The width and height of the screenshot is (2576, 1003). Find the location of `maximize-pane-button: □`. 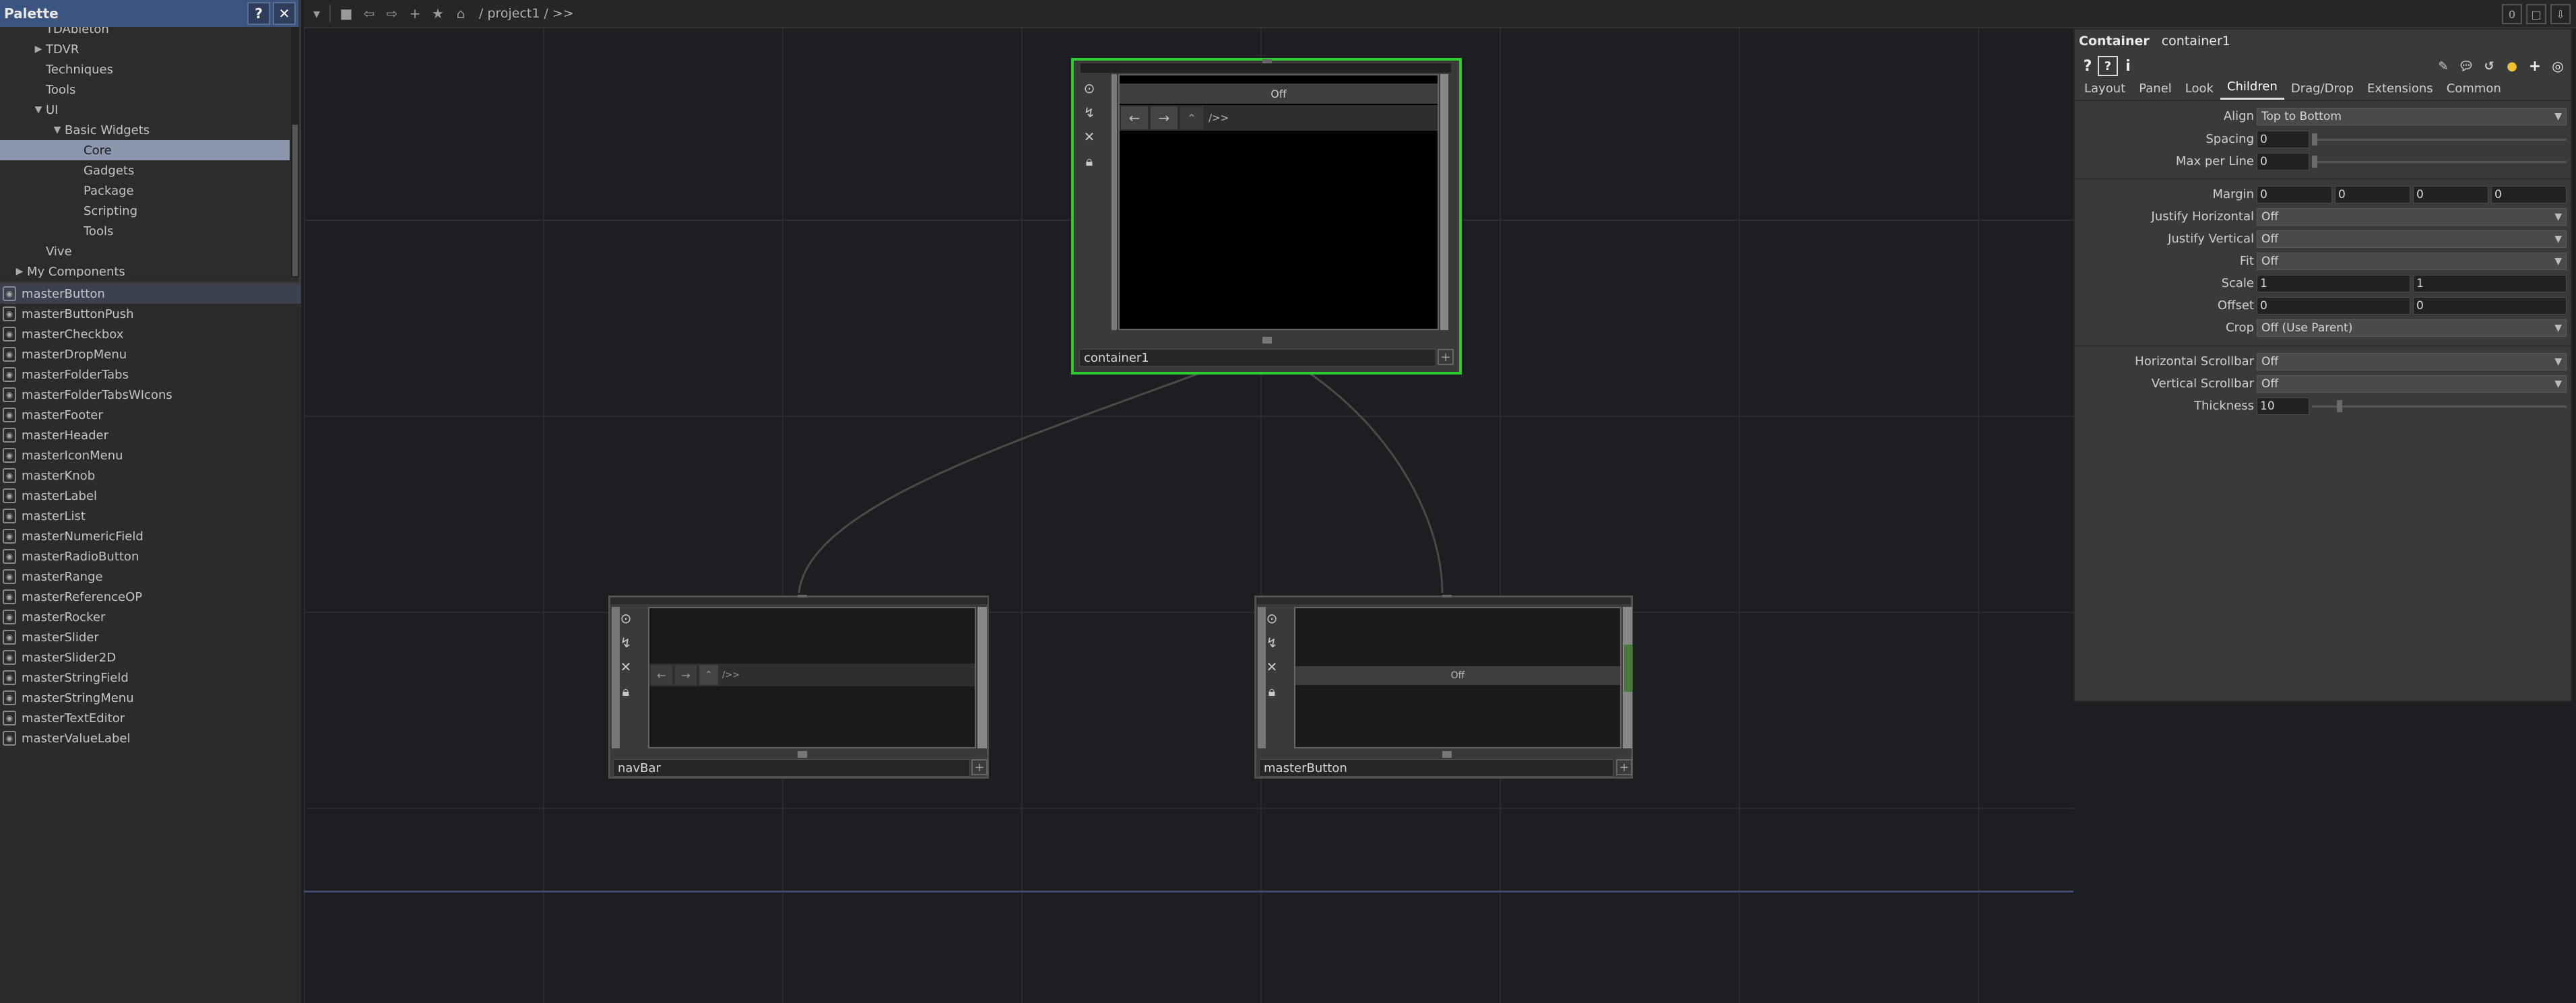

maximize-pane-button: □ is located at coordinates (2536, 14).